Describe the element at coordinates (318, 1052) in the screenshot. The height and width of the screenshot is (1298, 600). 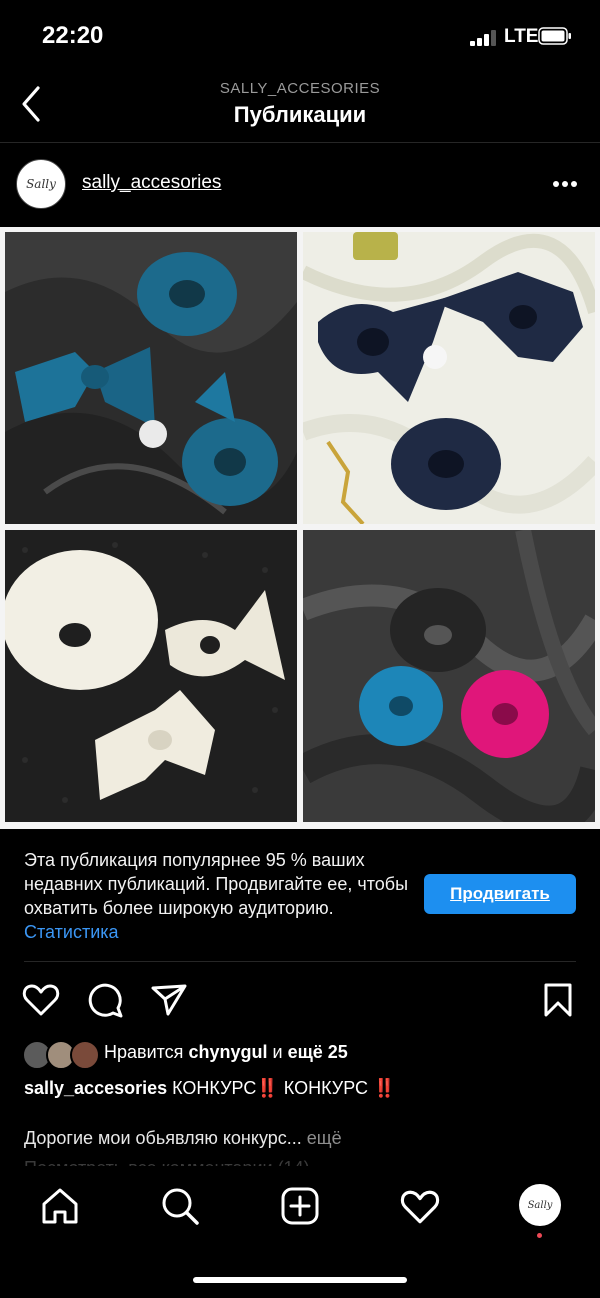
I see `likes-others: ещё 25` at that location.